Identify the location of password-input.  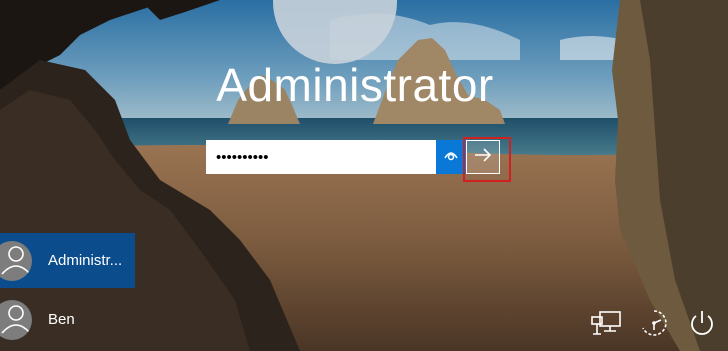
(321, 157).